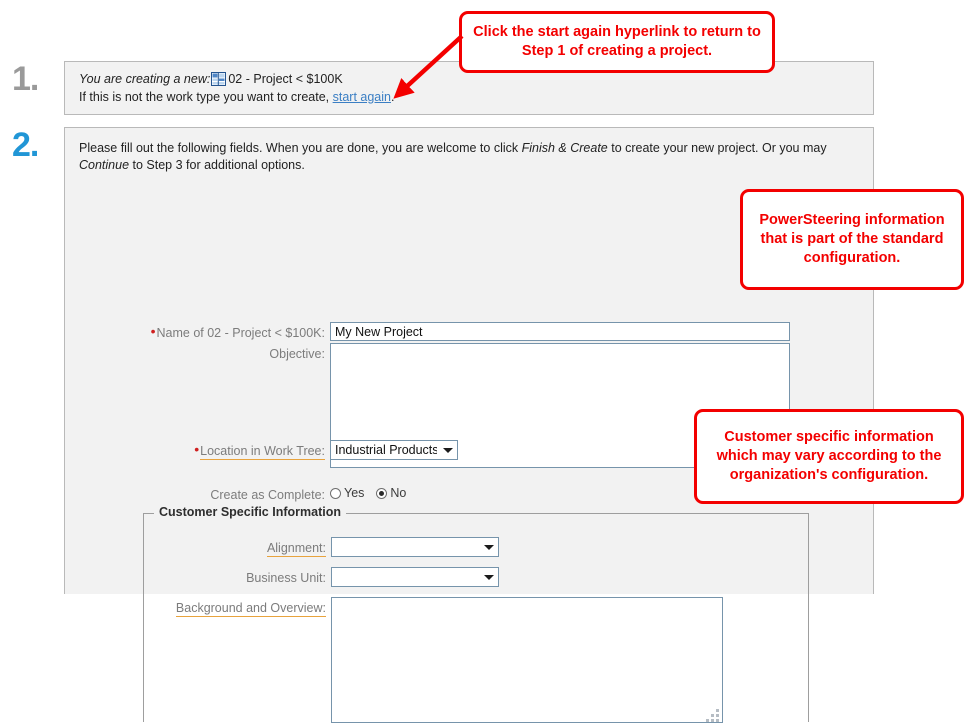 This screenshot has width=980, height=723. Describe the element at coordinates (564, 148) in the screenshot. I see `finish-and-create-emphasis: Finish & Create` at that location.